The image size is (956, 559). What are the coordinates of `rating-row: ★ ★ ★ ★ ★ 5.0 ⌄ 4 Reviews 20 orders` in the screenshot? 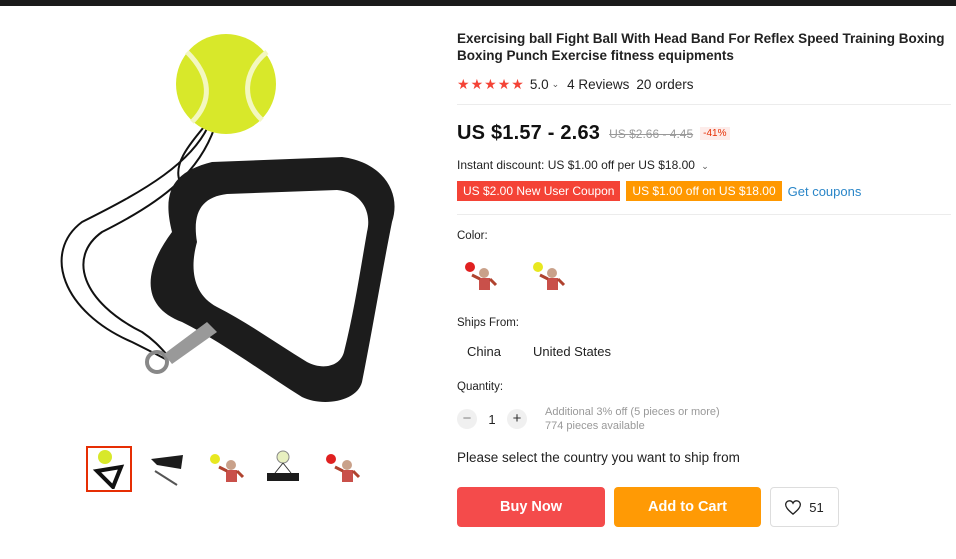 It's located at (704, 84).